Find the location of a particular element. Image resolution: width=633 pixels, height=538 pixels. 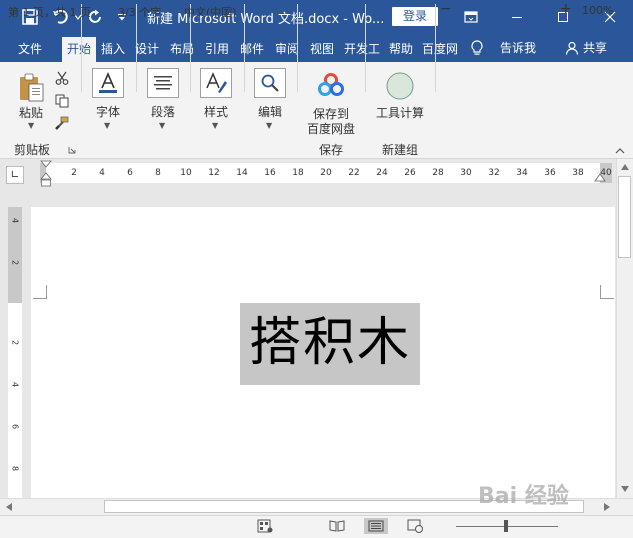

login-button: 登录 is located at coordinates (415, 16).